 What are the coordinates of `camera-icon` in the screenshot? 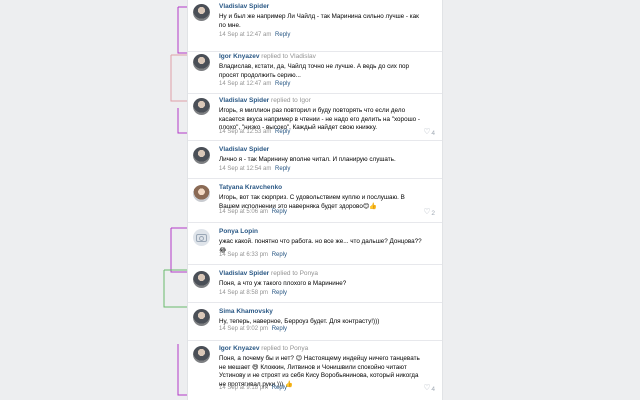 It's located at (201, 237).